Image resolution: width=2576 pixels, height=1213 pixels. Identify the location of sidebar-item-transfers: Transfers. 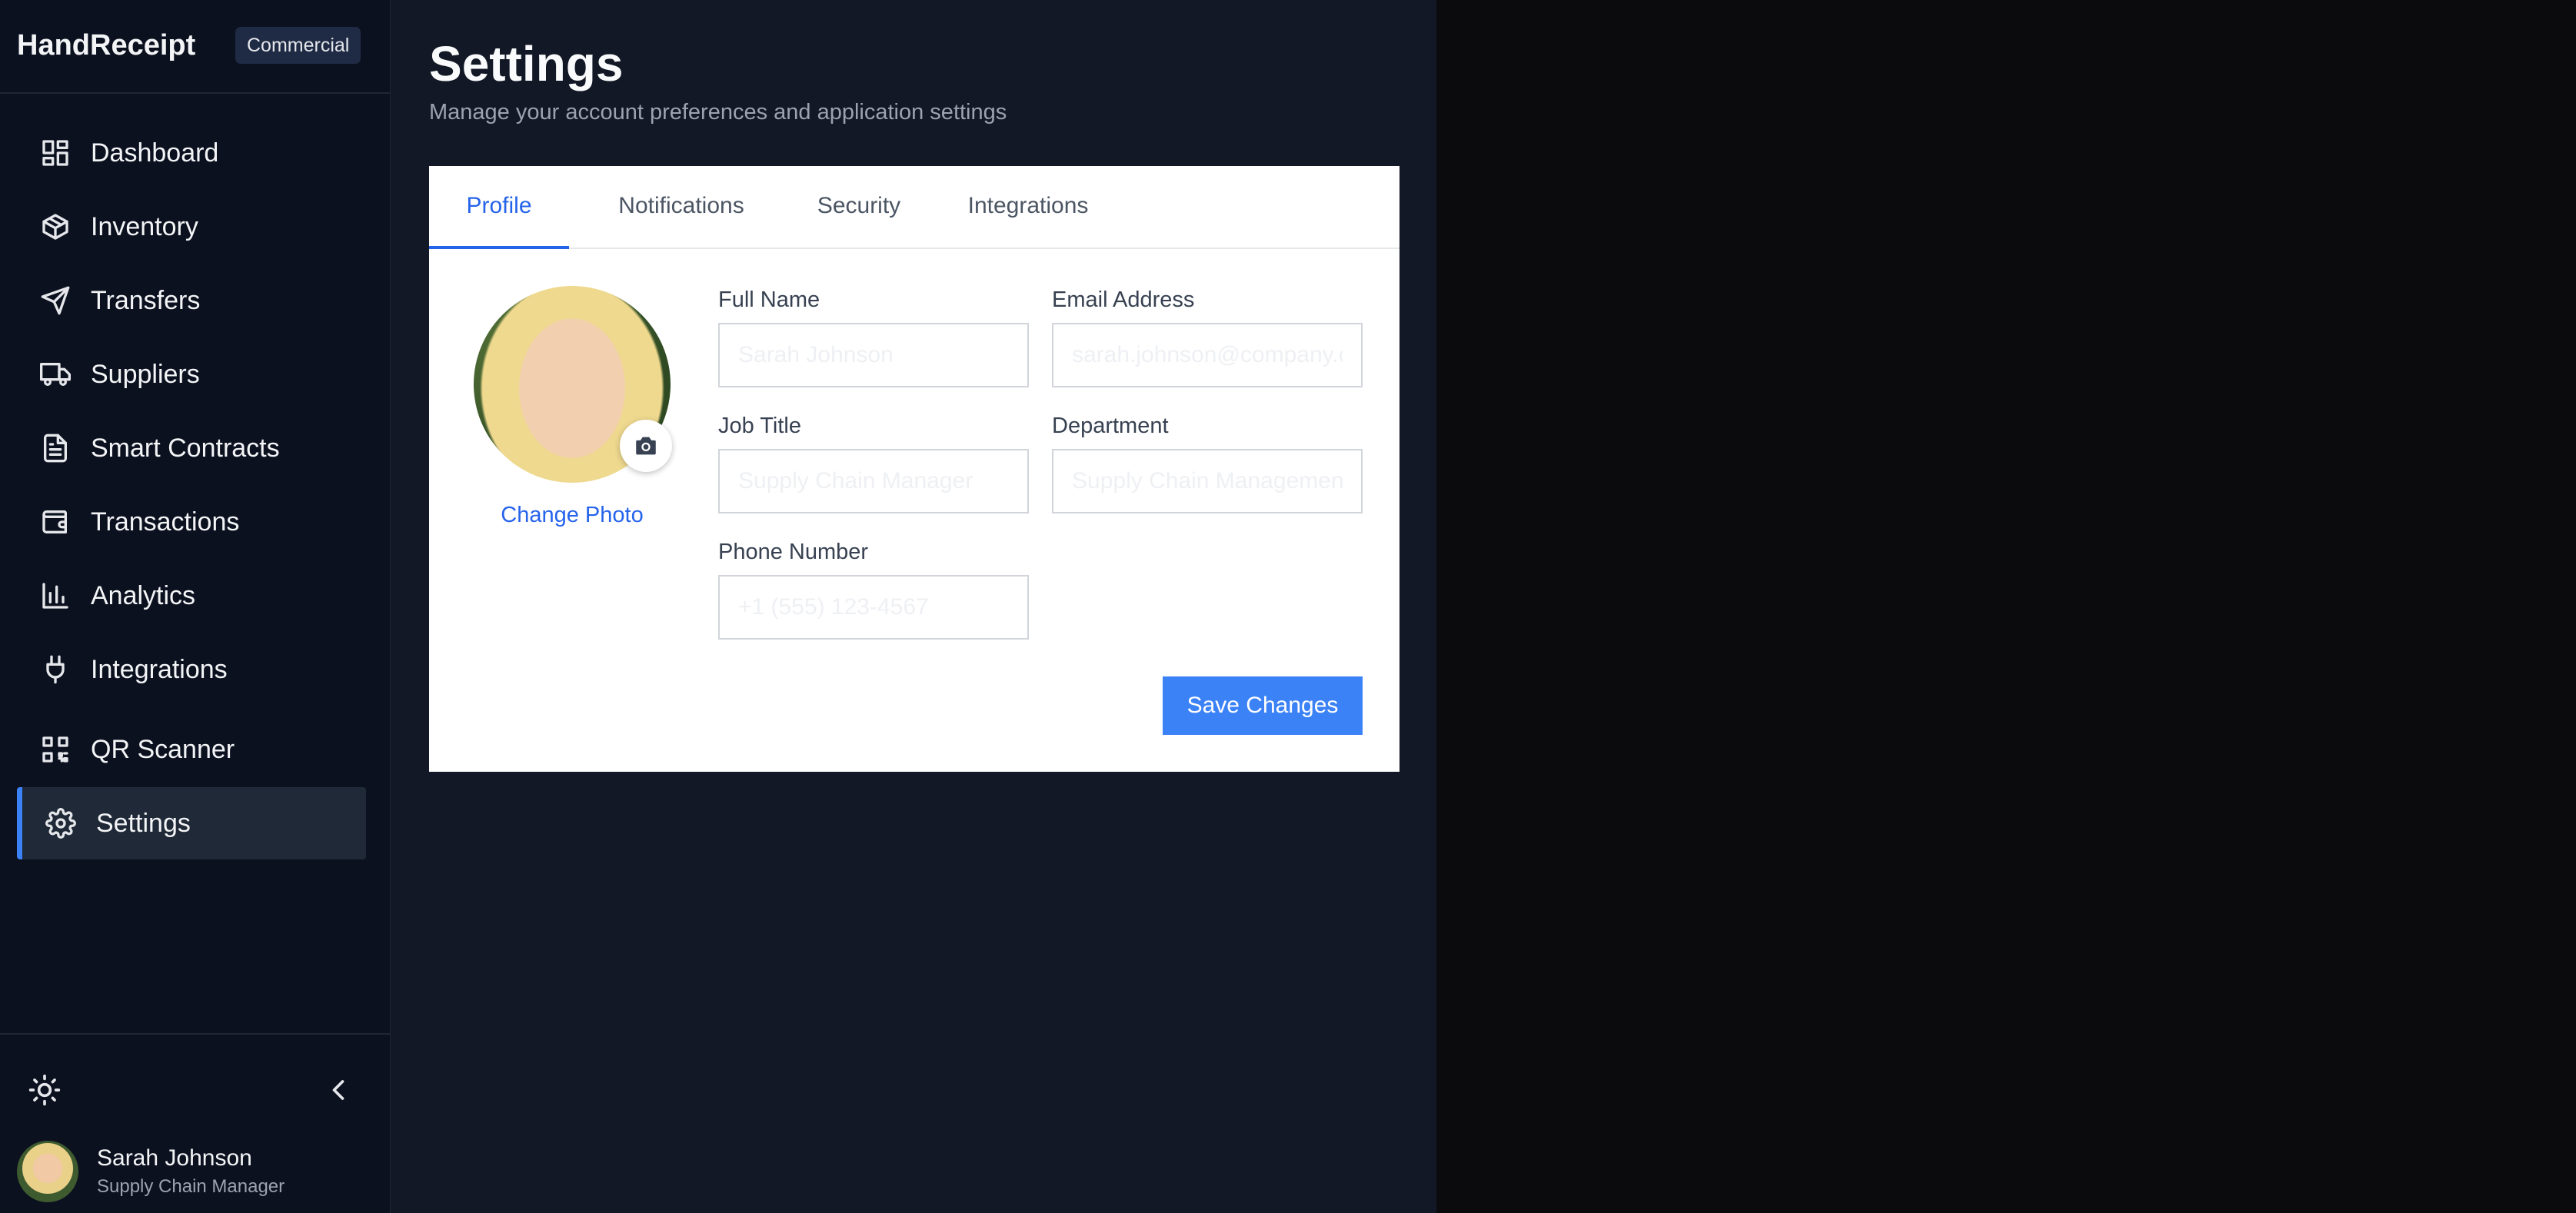
(191, 300).